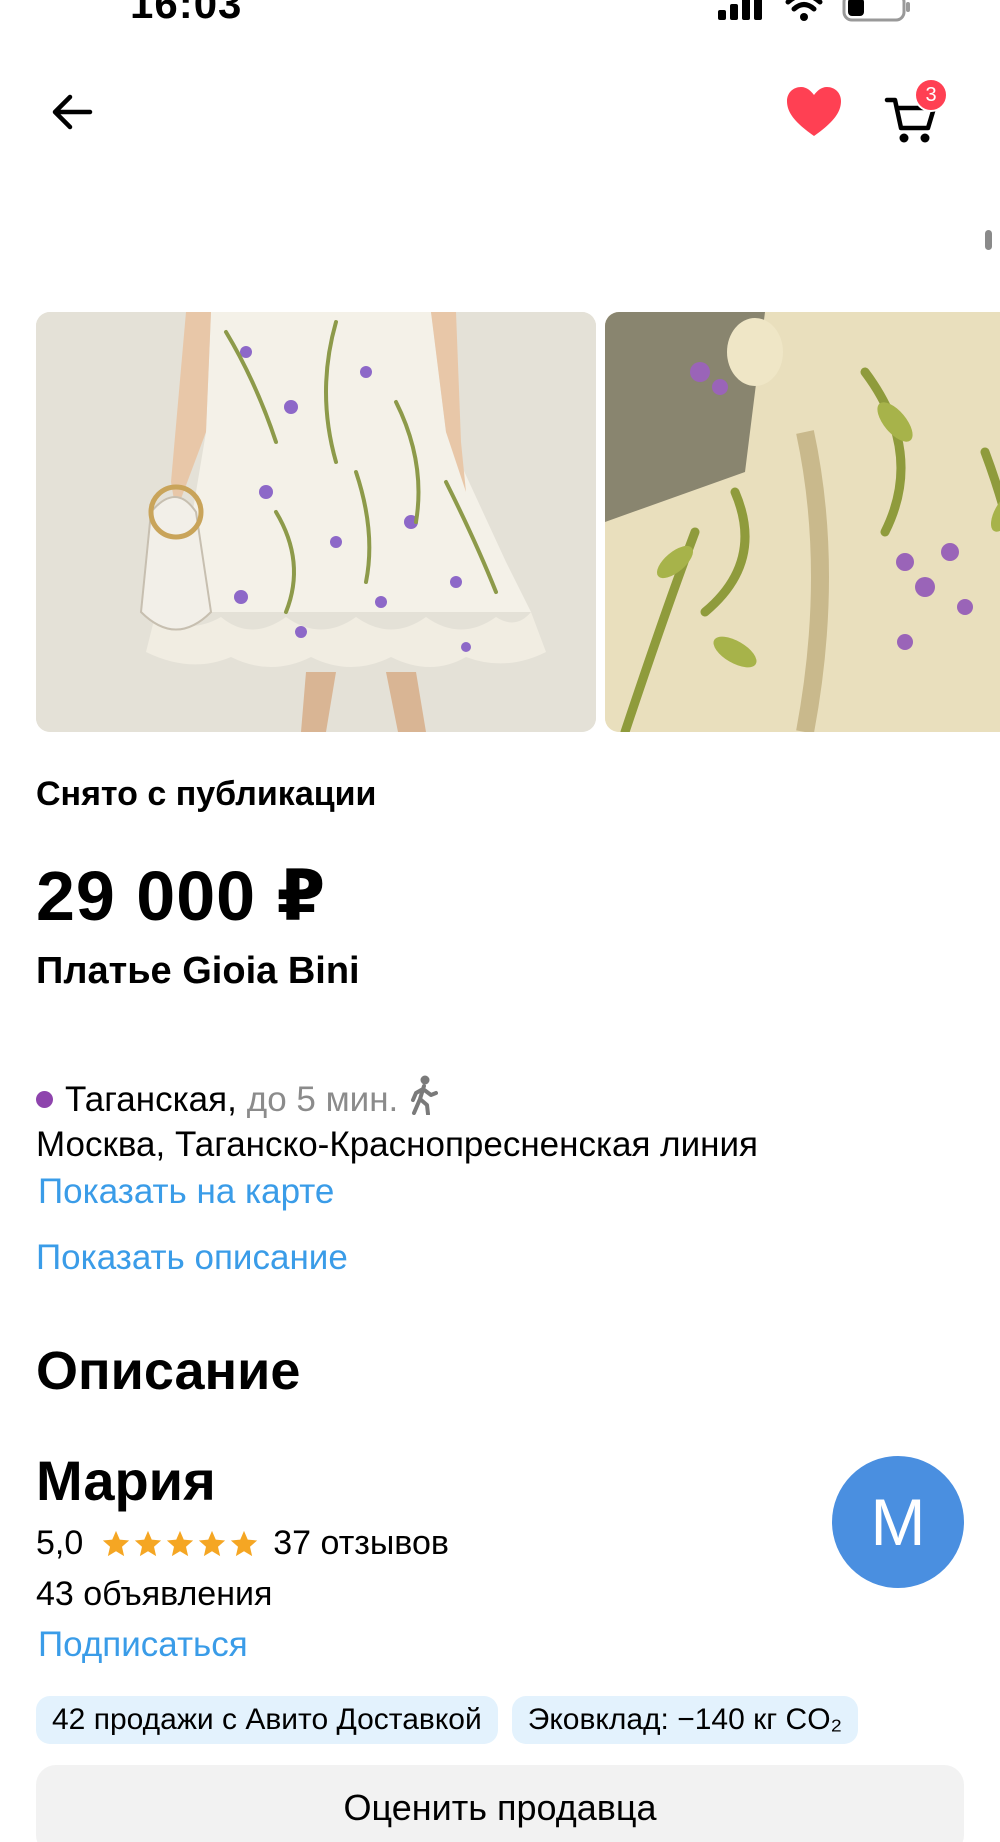 This screenshot has width=1000, height=1842. Describe the element at coordinates (186, 1192) in the screenshot. I see `show-on-map-link: Показать на карте` at that location.